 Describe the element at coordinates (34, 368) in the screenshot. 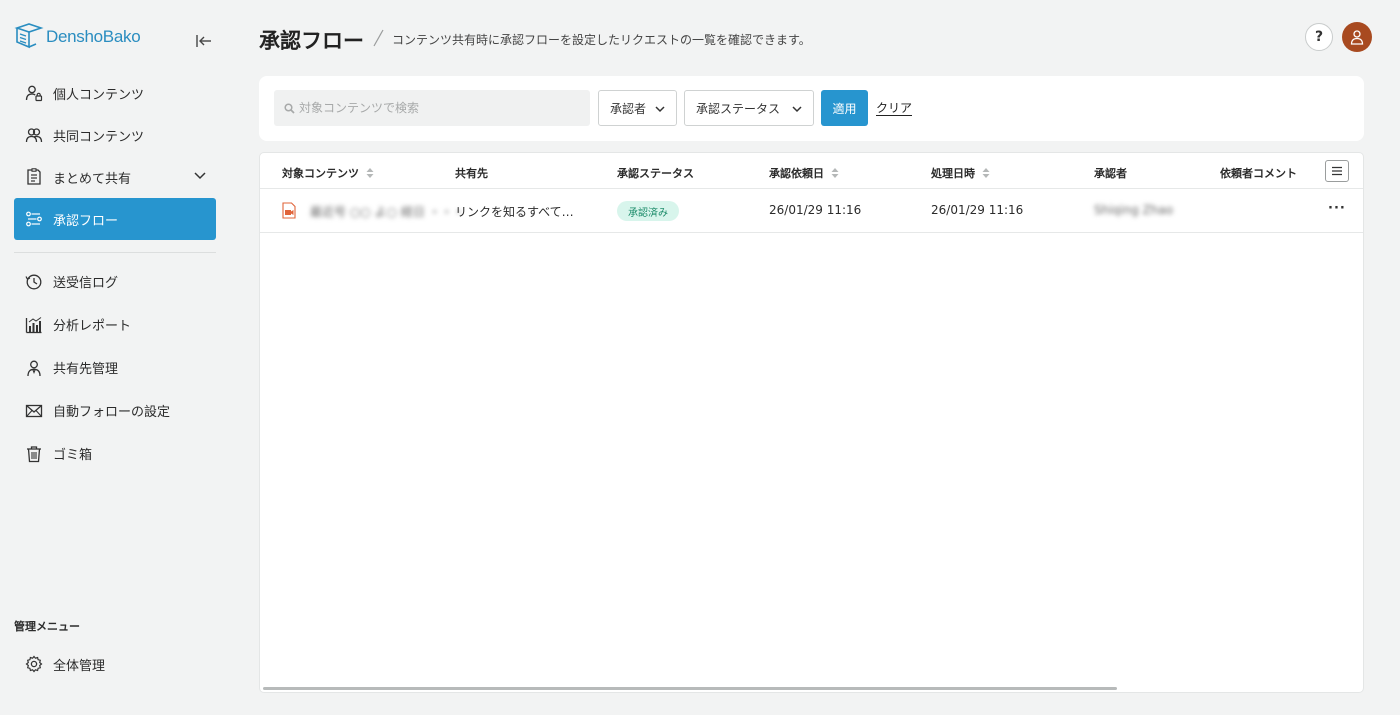

I see `contact-icon` at that location.